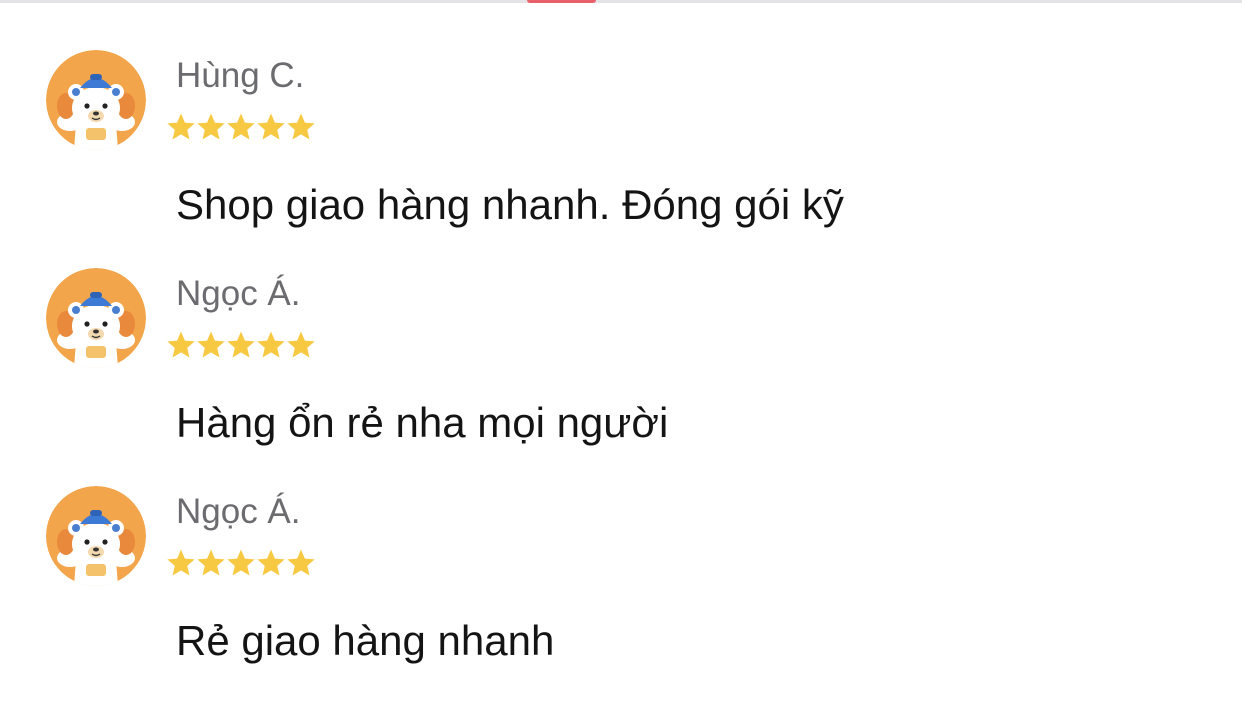 The height and width of the screenshot is (720, 1242). What do you see at coordinates (365, 640) in the screenshot?
I see `review-text: Rẻ giao hàng nhanh` at bounding box center [365, 640].